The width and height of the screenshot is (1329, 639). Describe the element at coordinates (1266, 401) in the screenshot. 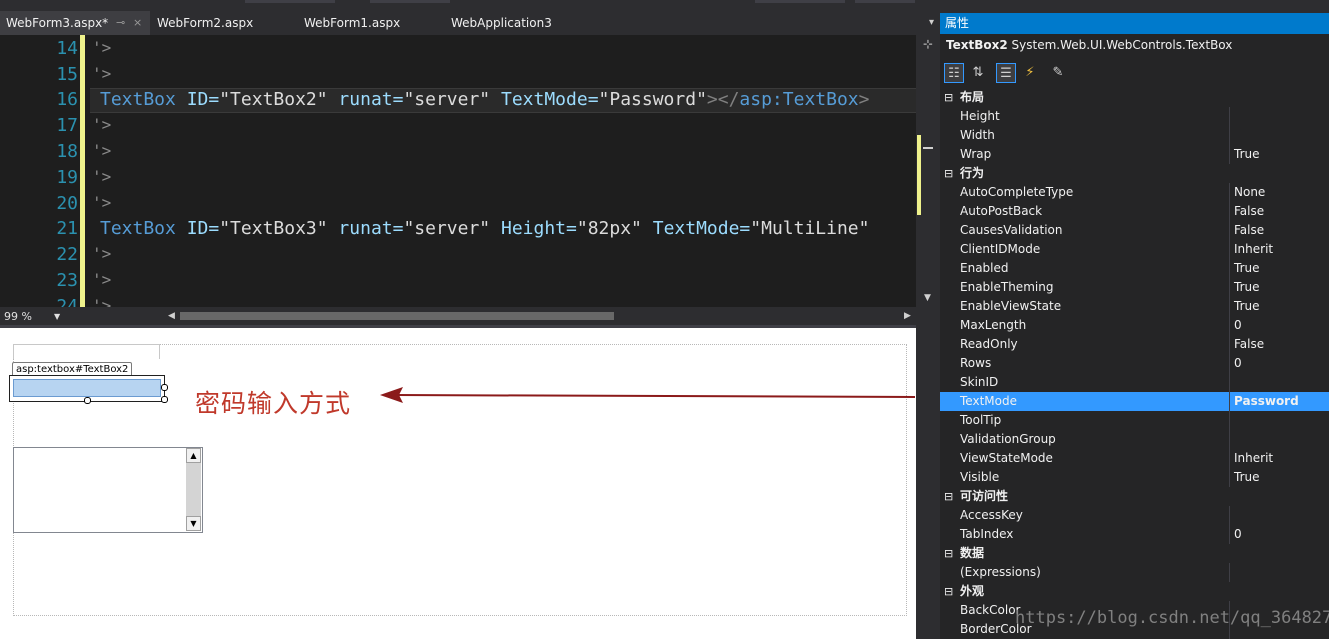

I see `property-value: Password` at that location.